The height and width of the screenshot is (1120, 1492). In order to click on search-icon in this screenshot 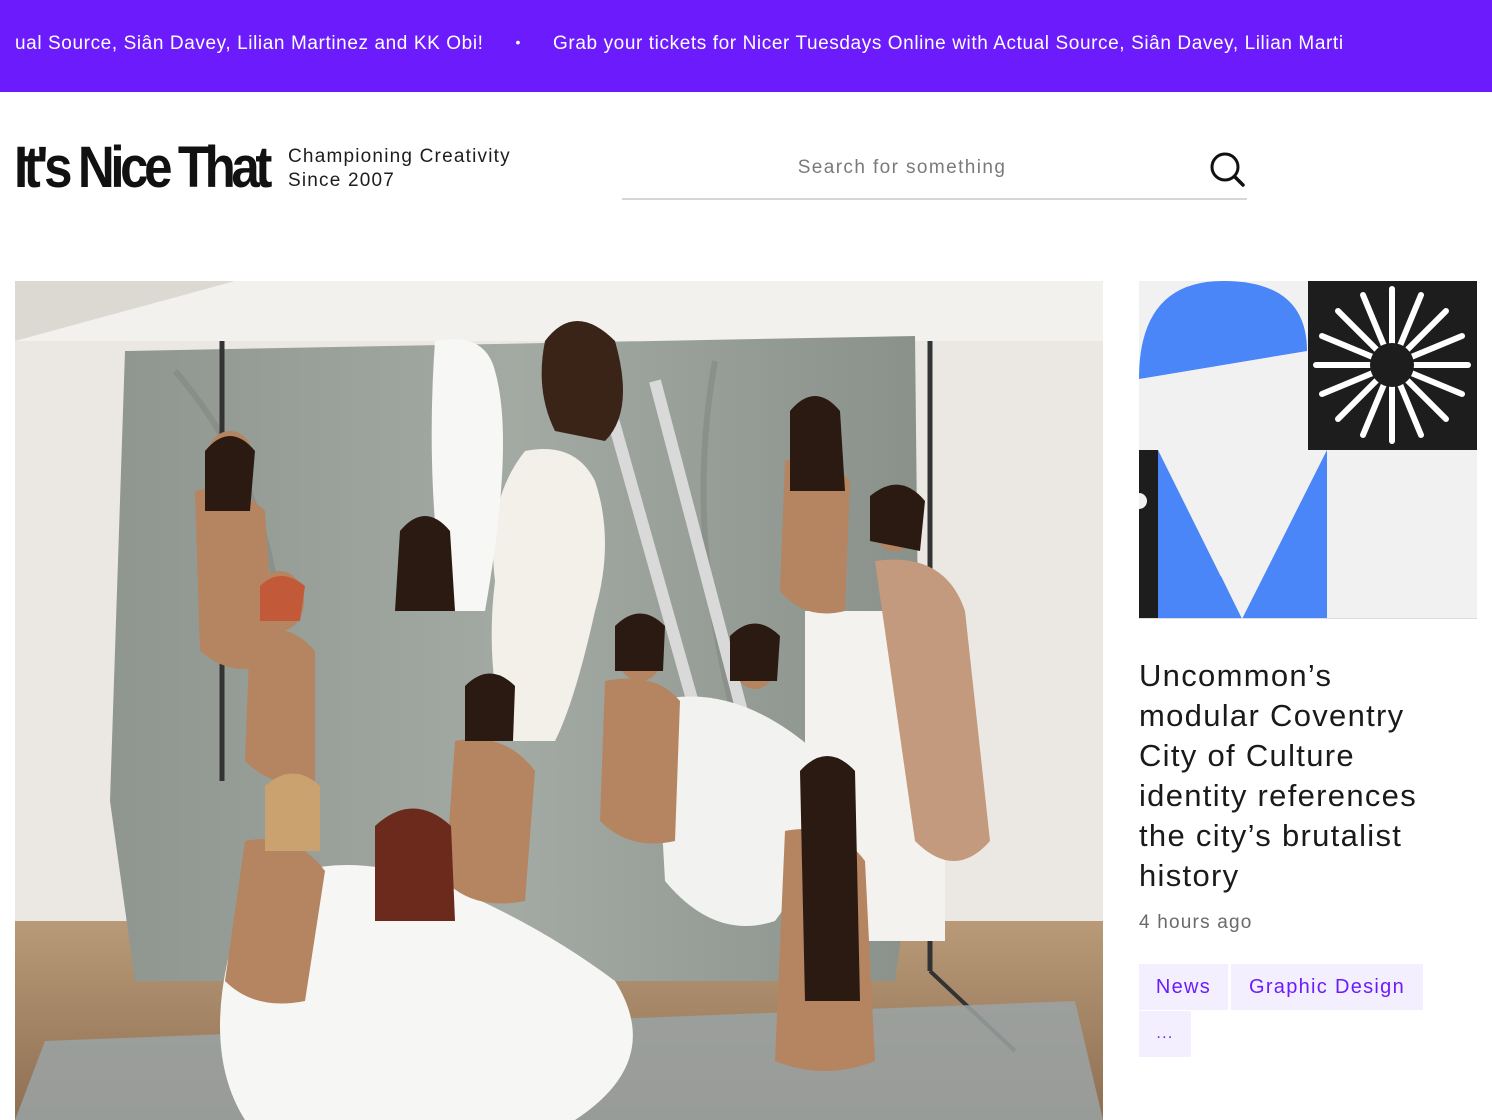, I will do `click(1227, 169)`.